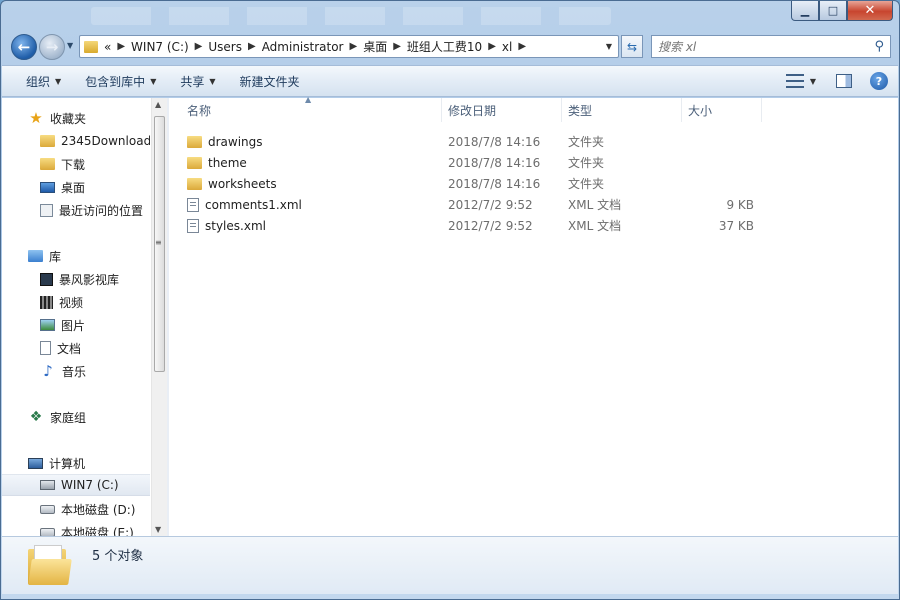  I want to click on nav-label: 收藏夹, so click(68, 118).